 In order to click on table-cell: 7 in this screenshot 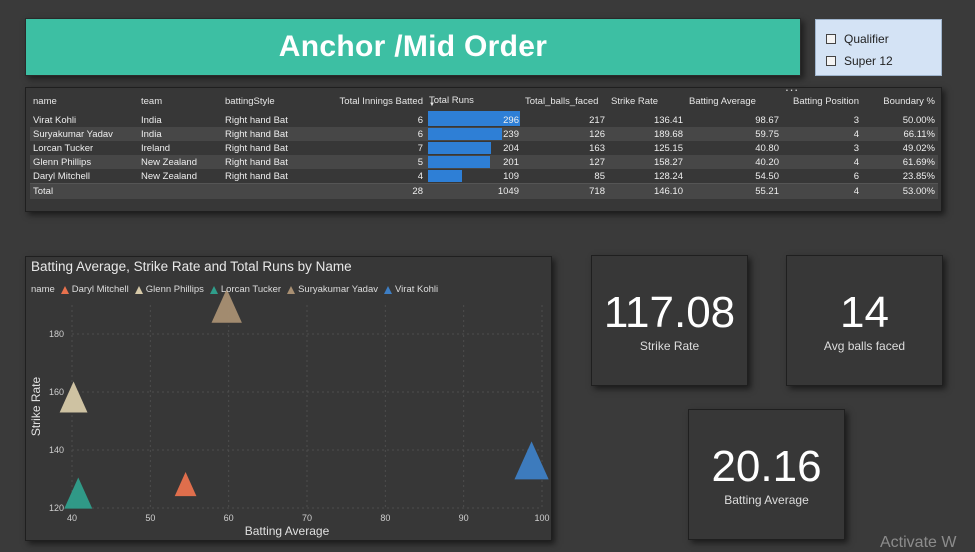, I will do `click(420, 148)`.